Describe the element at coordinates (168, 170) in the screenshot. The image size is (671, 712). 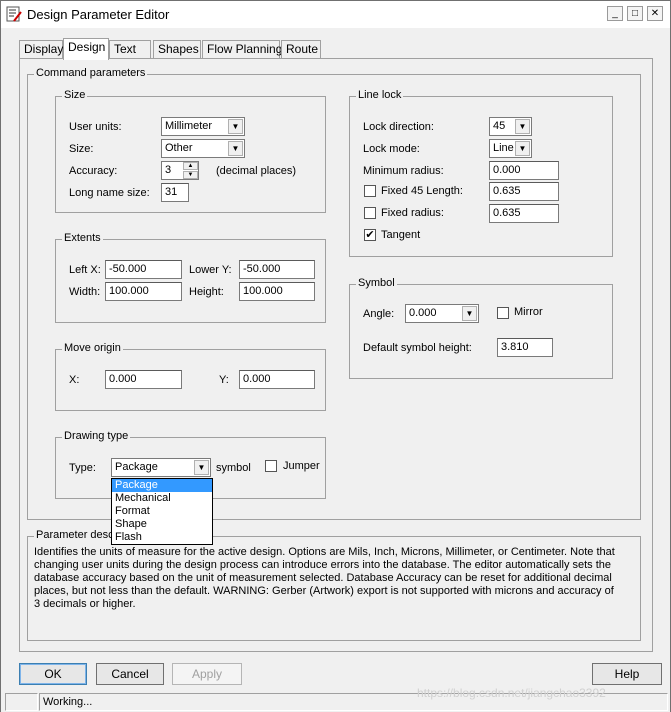
I see `accuracy-value: 3` at that location.